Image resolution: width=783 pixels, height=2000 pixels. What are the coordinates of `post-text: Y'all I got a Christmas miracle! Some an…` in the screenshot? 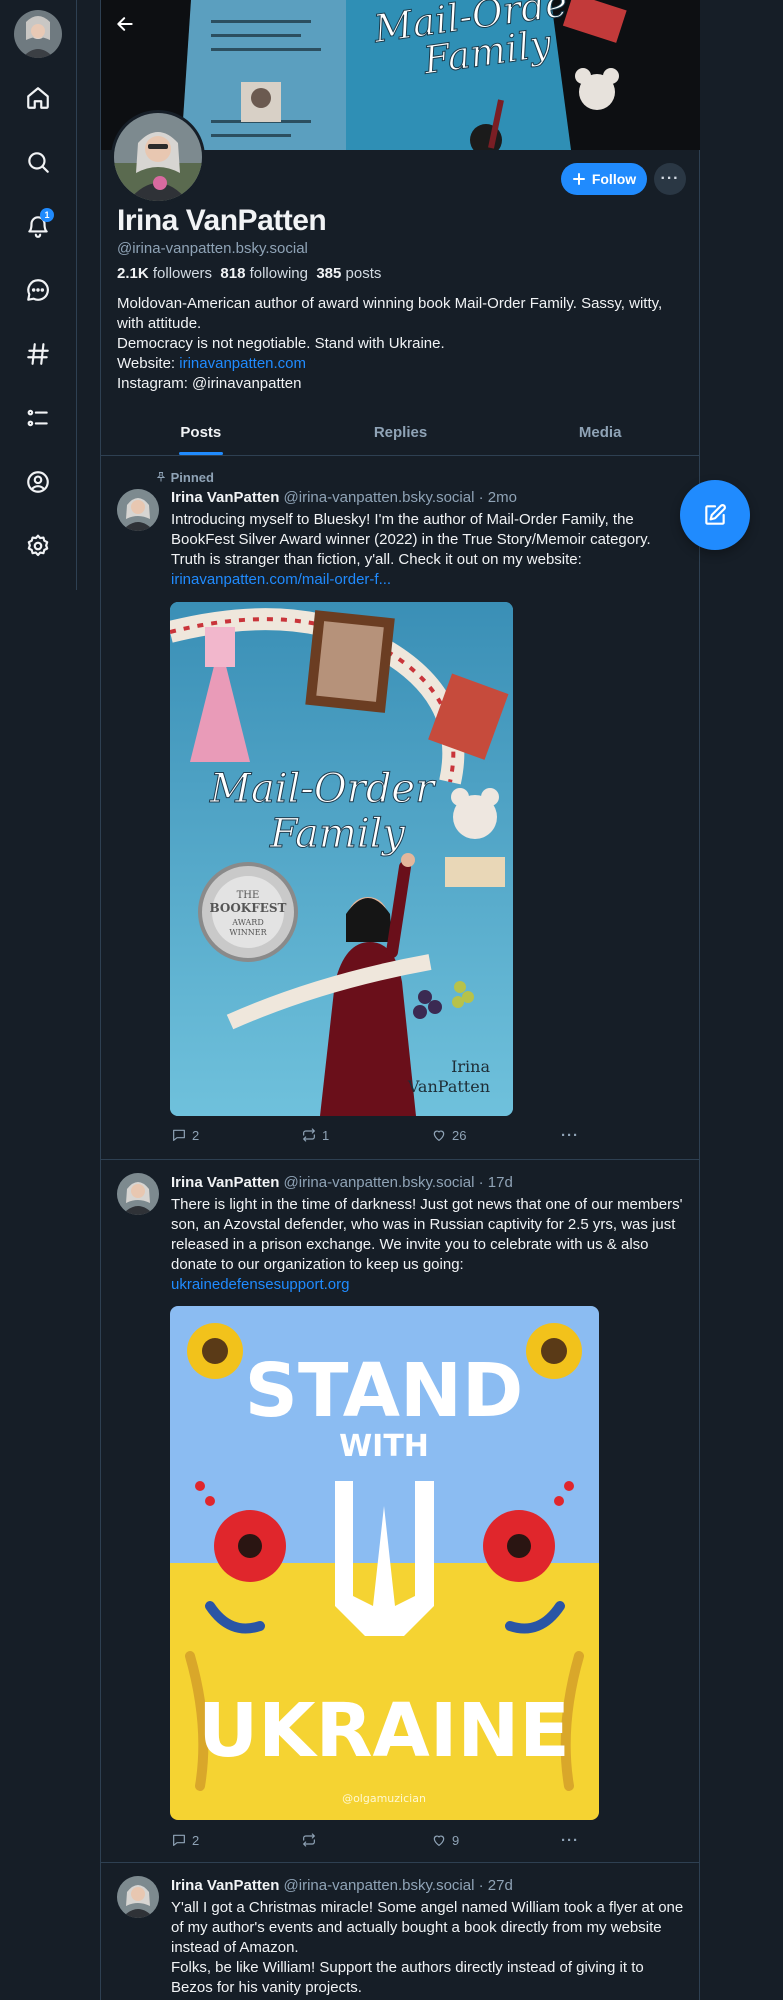 It's located at (427, 1947).